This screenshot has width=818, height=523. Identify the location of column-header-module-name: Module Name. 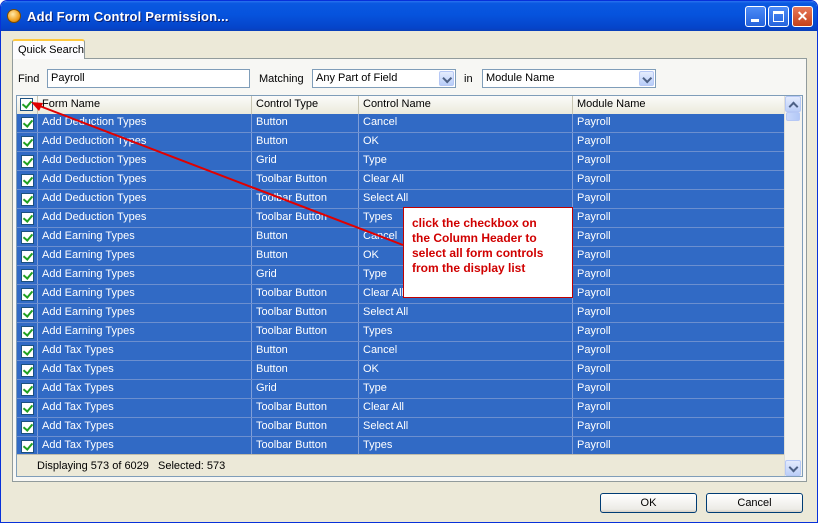
(679, 105).